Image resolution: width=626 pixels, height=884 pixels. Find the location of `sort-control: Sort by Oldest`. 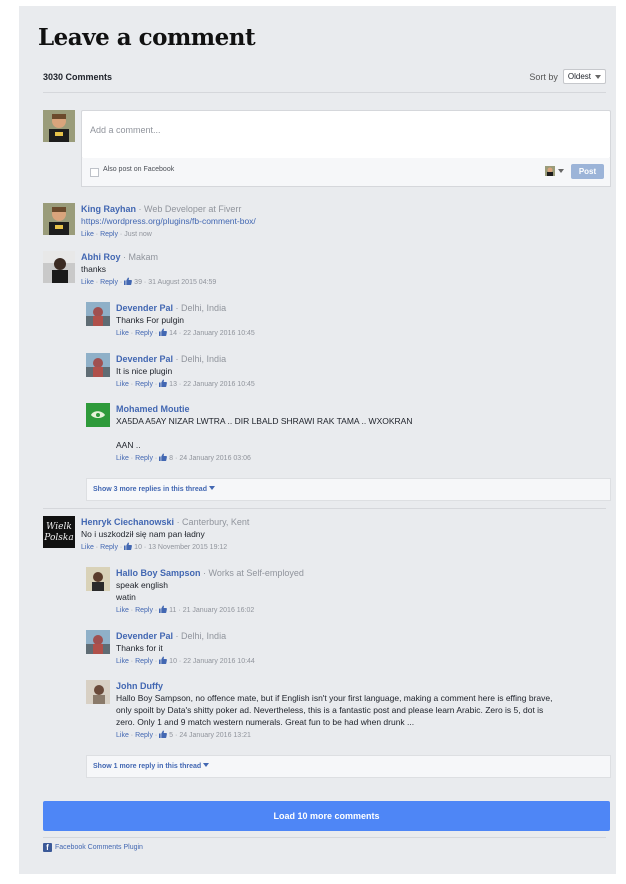

sort-control: Sort by Oldest is located at coordinates (567, 76).